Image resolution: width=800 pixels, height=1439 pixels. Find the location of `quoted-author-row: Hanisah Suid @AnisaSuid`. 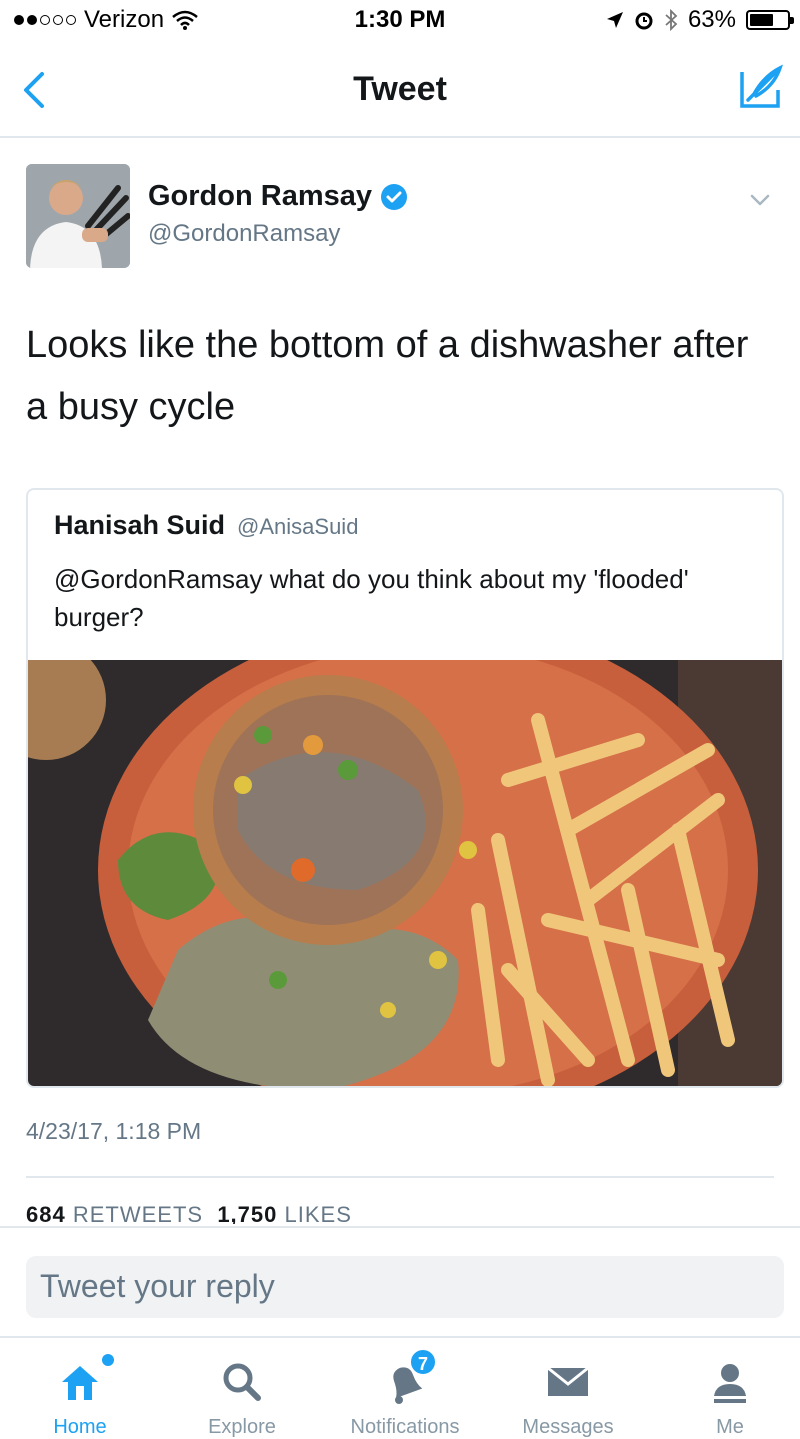

quoted-author-row: Hanisah Suid @AnisaSuid is located at coordinates (206, 525).